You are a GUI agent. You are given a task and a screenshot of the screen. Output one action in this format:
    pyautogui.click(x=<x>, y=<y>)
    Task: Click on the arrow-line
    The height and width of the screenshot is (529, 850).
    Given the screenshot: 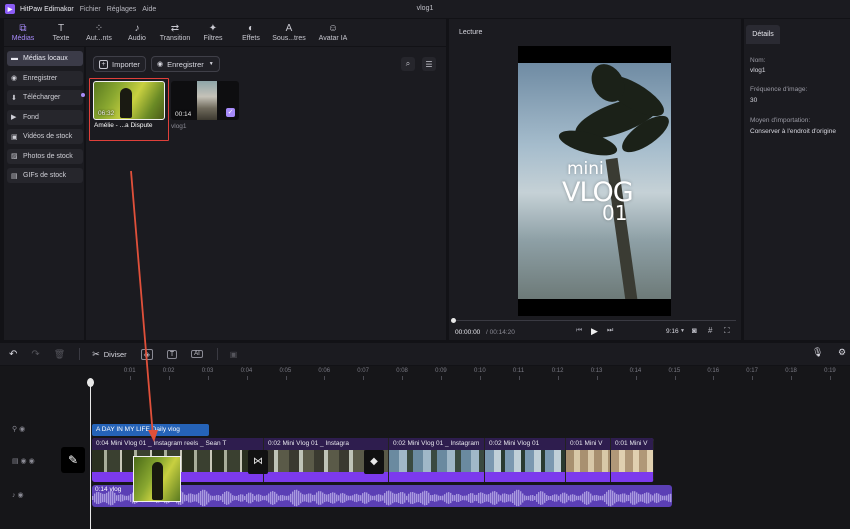 What is the action you would take?
    pyautogui.click(x=142, y=303)
    